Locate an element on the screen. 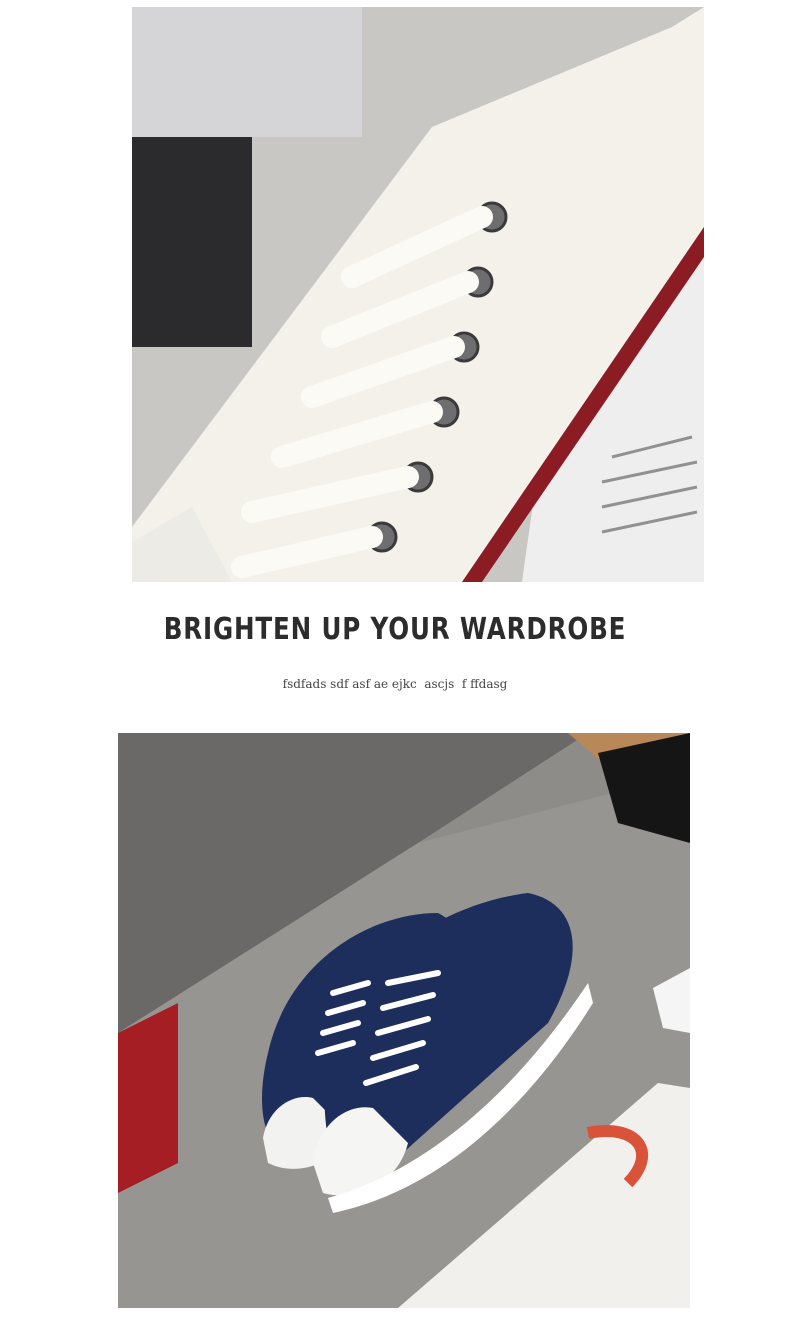 This screenshot has width=790, height=1319. promo-headline: BRIGHTEN UP YOUR WARDROBE is located at coordinates (395, 629).